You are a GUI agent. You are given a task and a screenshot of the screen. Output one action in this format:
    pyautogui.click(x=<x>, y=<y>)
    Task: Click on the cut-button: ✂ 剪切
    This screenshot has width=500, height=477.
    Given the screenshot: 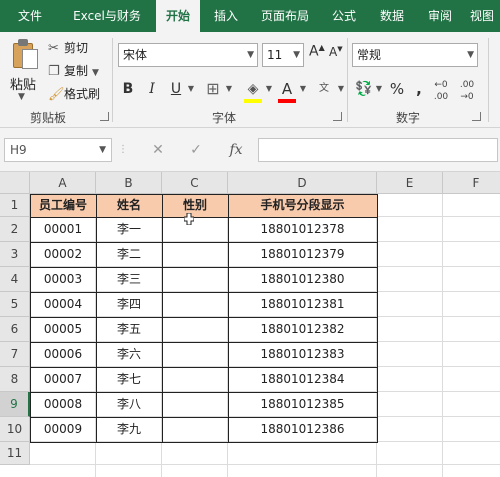 What is the action you would take?
    pyautogui.click(x=68, y=47)
    